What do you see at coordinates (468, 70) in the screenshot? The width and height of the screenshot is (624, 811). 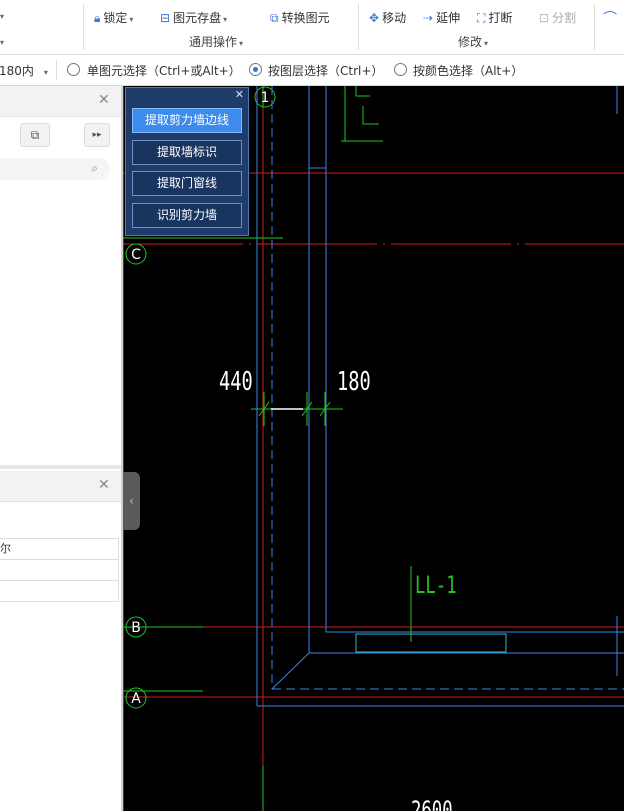 I see `color-select-label: 按颜色选择（Alt+）` at bounding box center [468, 70].